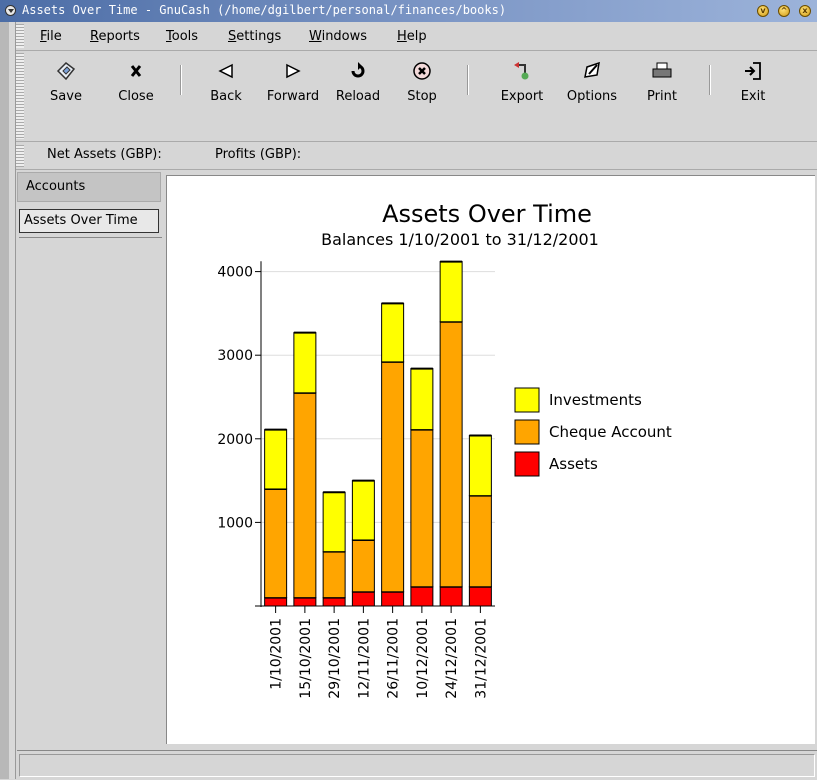 This screenshot has height=780, width=817. What do you see at coordinates (763, 11) in the screenshot?
I see `minimize-icon: v` at bounding box center [763, 11].